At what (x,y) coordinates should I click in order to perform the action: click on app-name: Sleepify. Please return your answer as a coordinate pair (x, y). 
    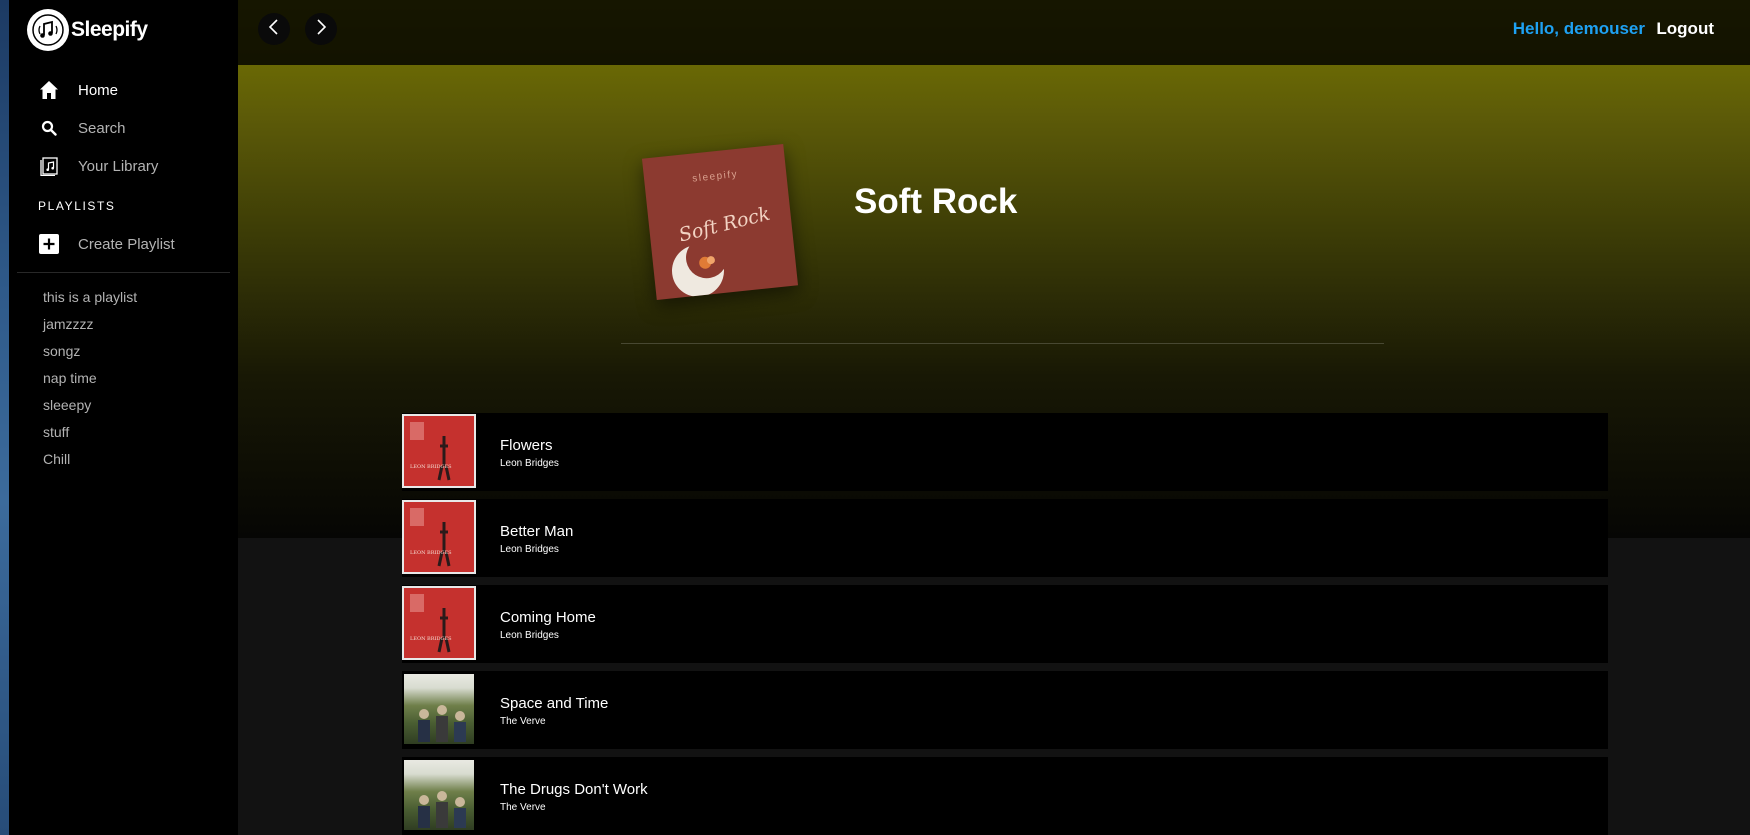
    Looking at the image, I should click on (109, 29).